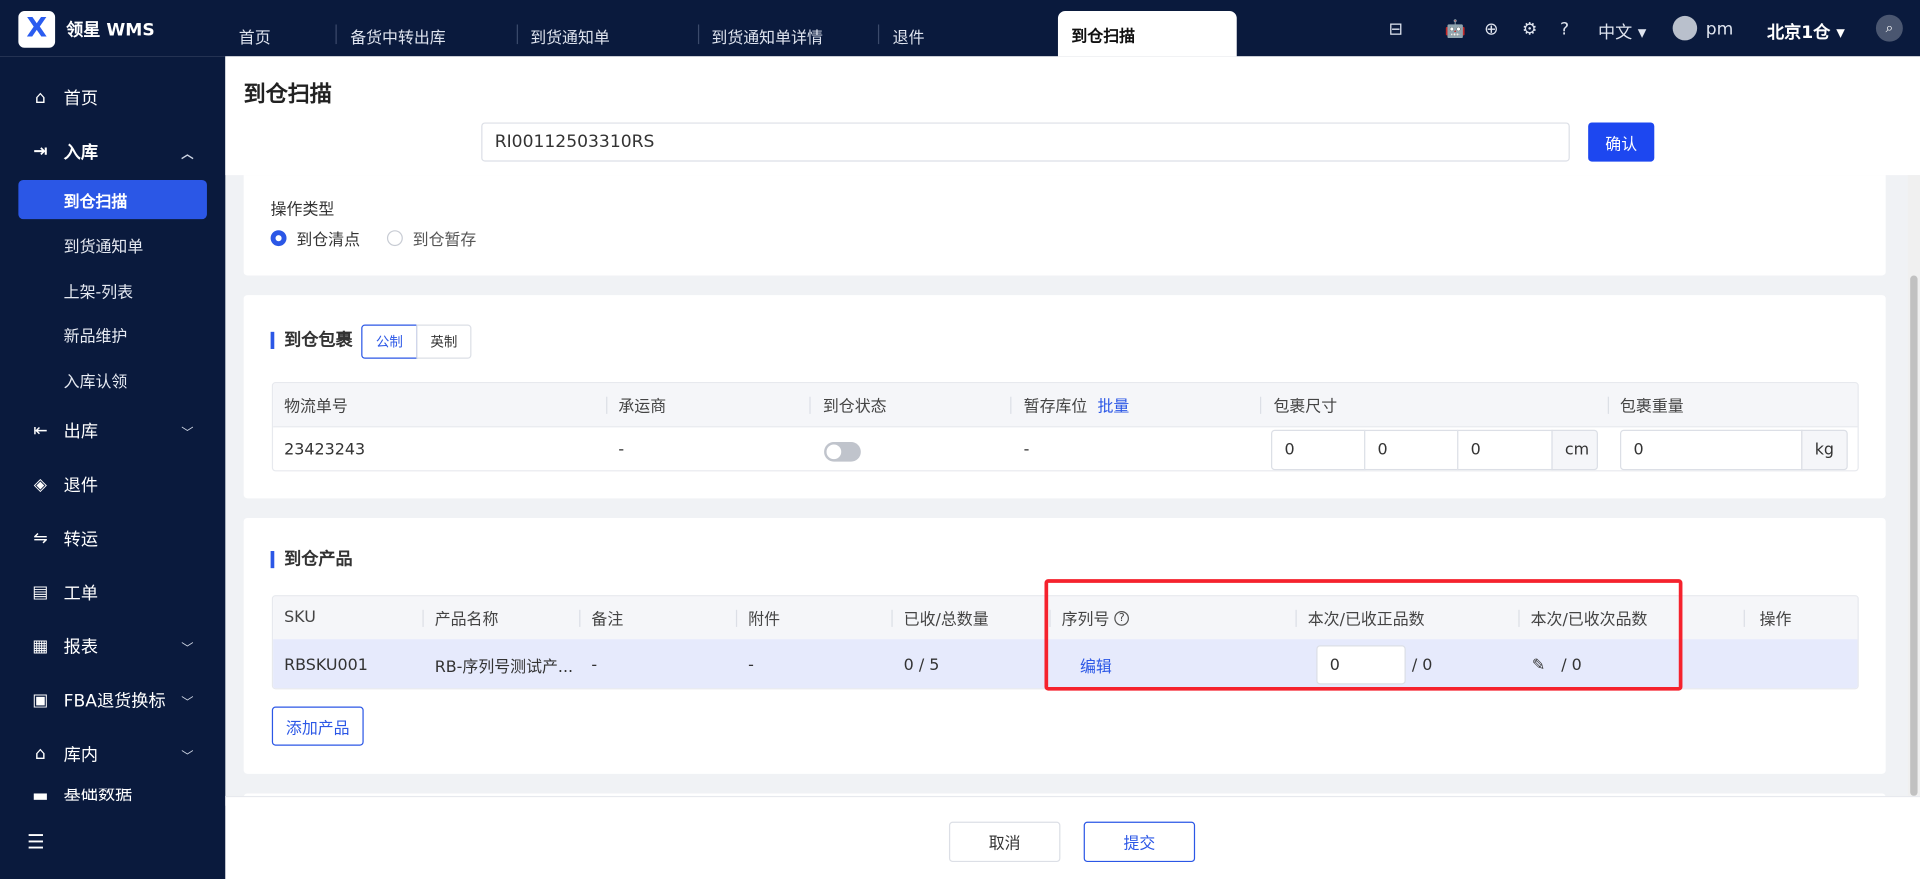  Describe the element at coordinates (1685, 28) in the screenshot. I see `avatar` at that location.